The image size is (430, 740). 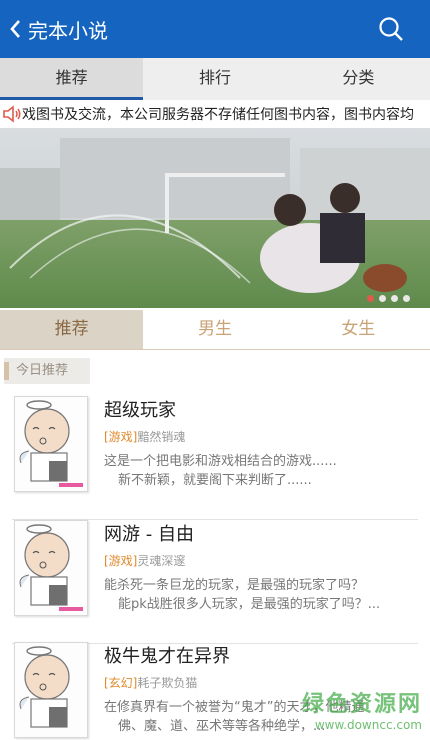 I want to click on chevron-left-icon, so click(x=17, y=29).